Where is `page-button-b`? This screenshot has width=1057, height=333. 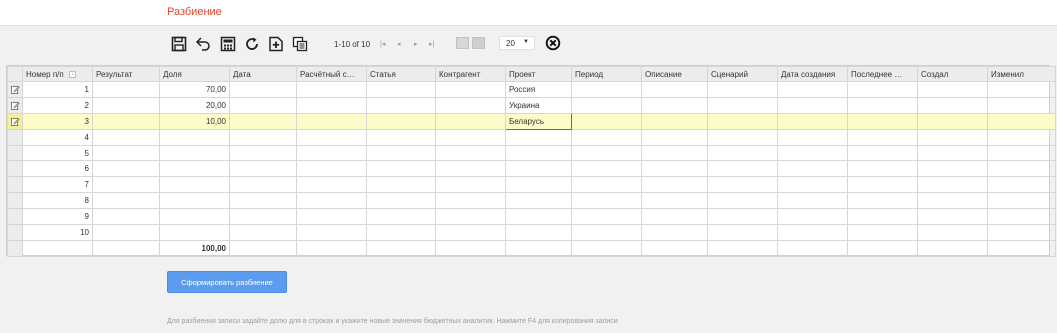
page-button-b is located at coordinates (478, 43).